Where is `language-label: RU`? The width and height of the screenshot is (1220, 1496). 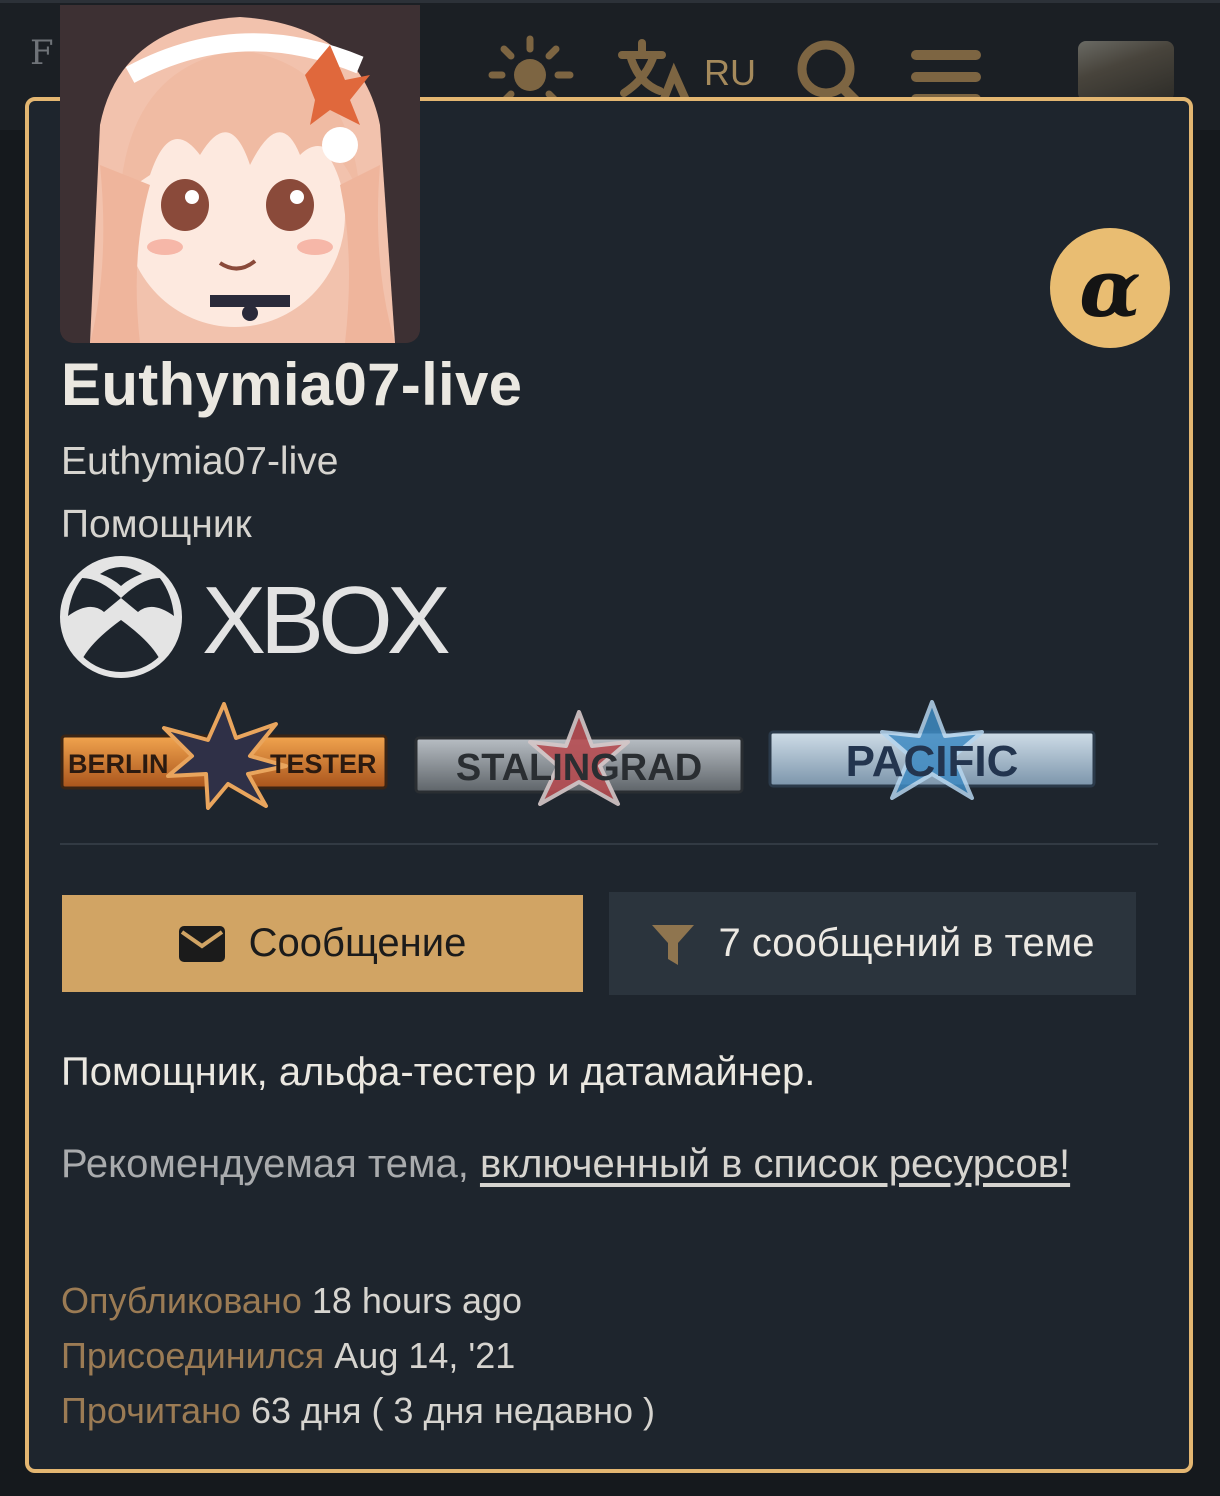 language-label: RU is located at coordinates (730, 73).